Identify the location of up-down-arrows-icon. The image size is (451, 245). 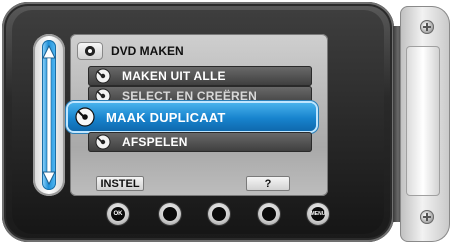
(49, 115).